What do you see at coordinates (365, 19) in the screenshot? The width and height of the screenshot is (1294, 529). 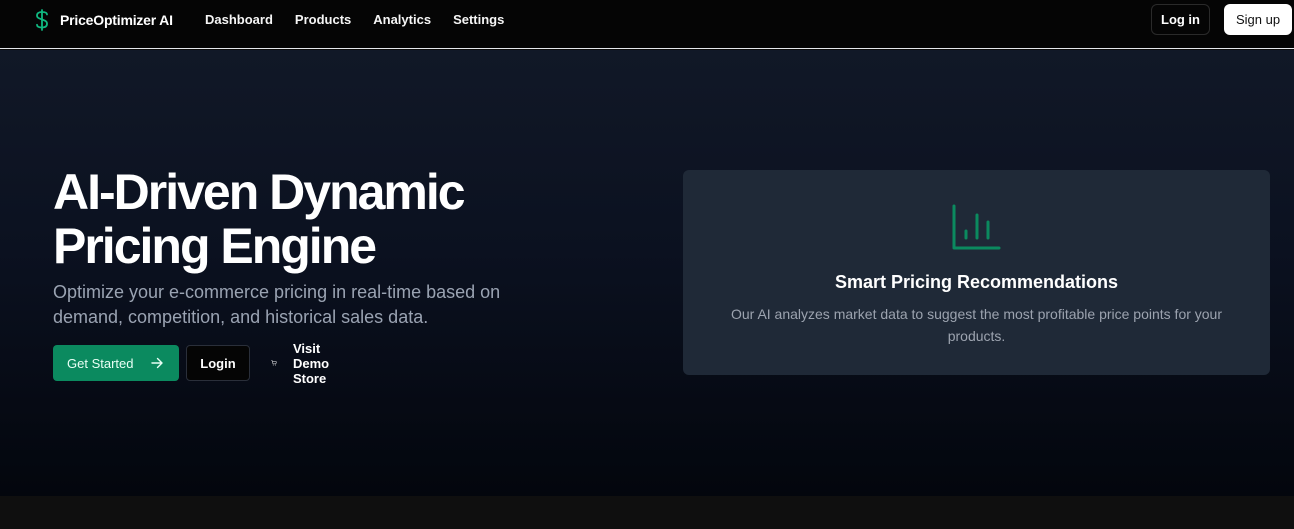 I see `main-nav: Dashboard Products Analytics Settings` at bounding box center [365, 19].